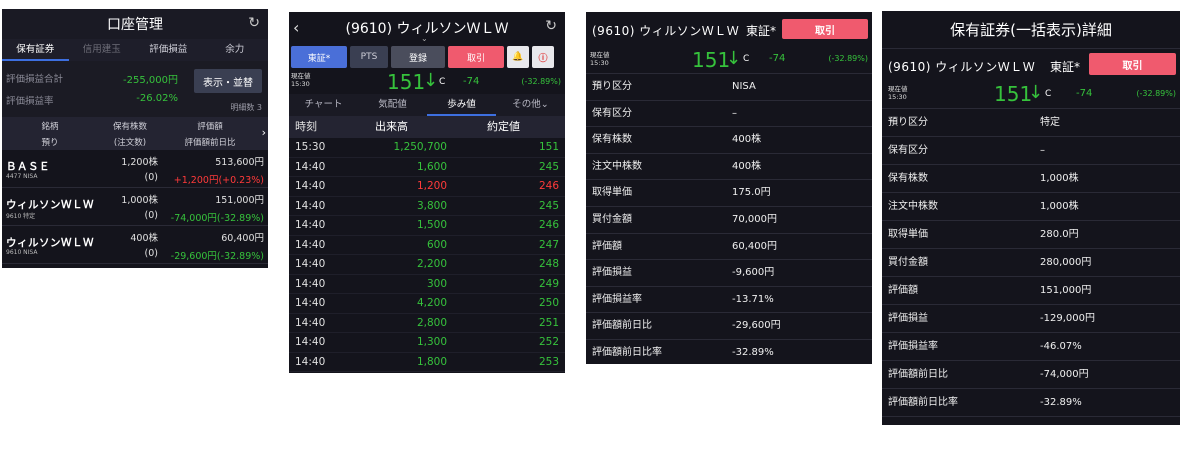 Image resolution: width=1186 pixels, height=455 pixels. What do you see at coordinates (228, 81) in the screenshot?
I see `sort-button: 表示・並替` at bounding box center [228, 81].